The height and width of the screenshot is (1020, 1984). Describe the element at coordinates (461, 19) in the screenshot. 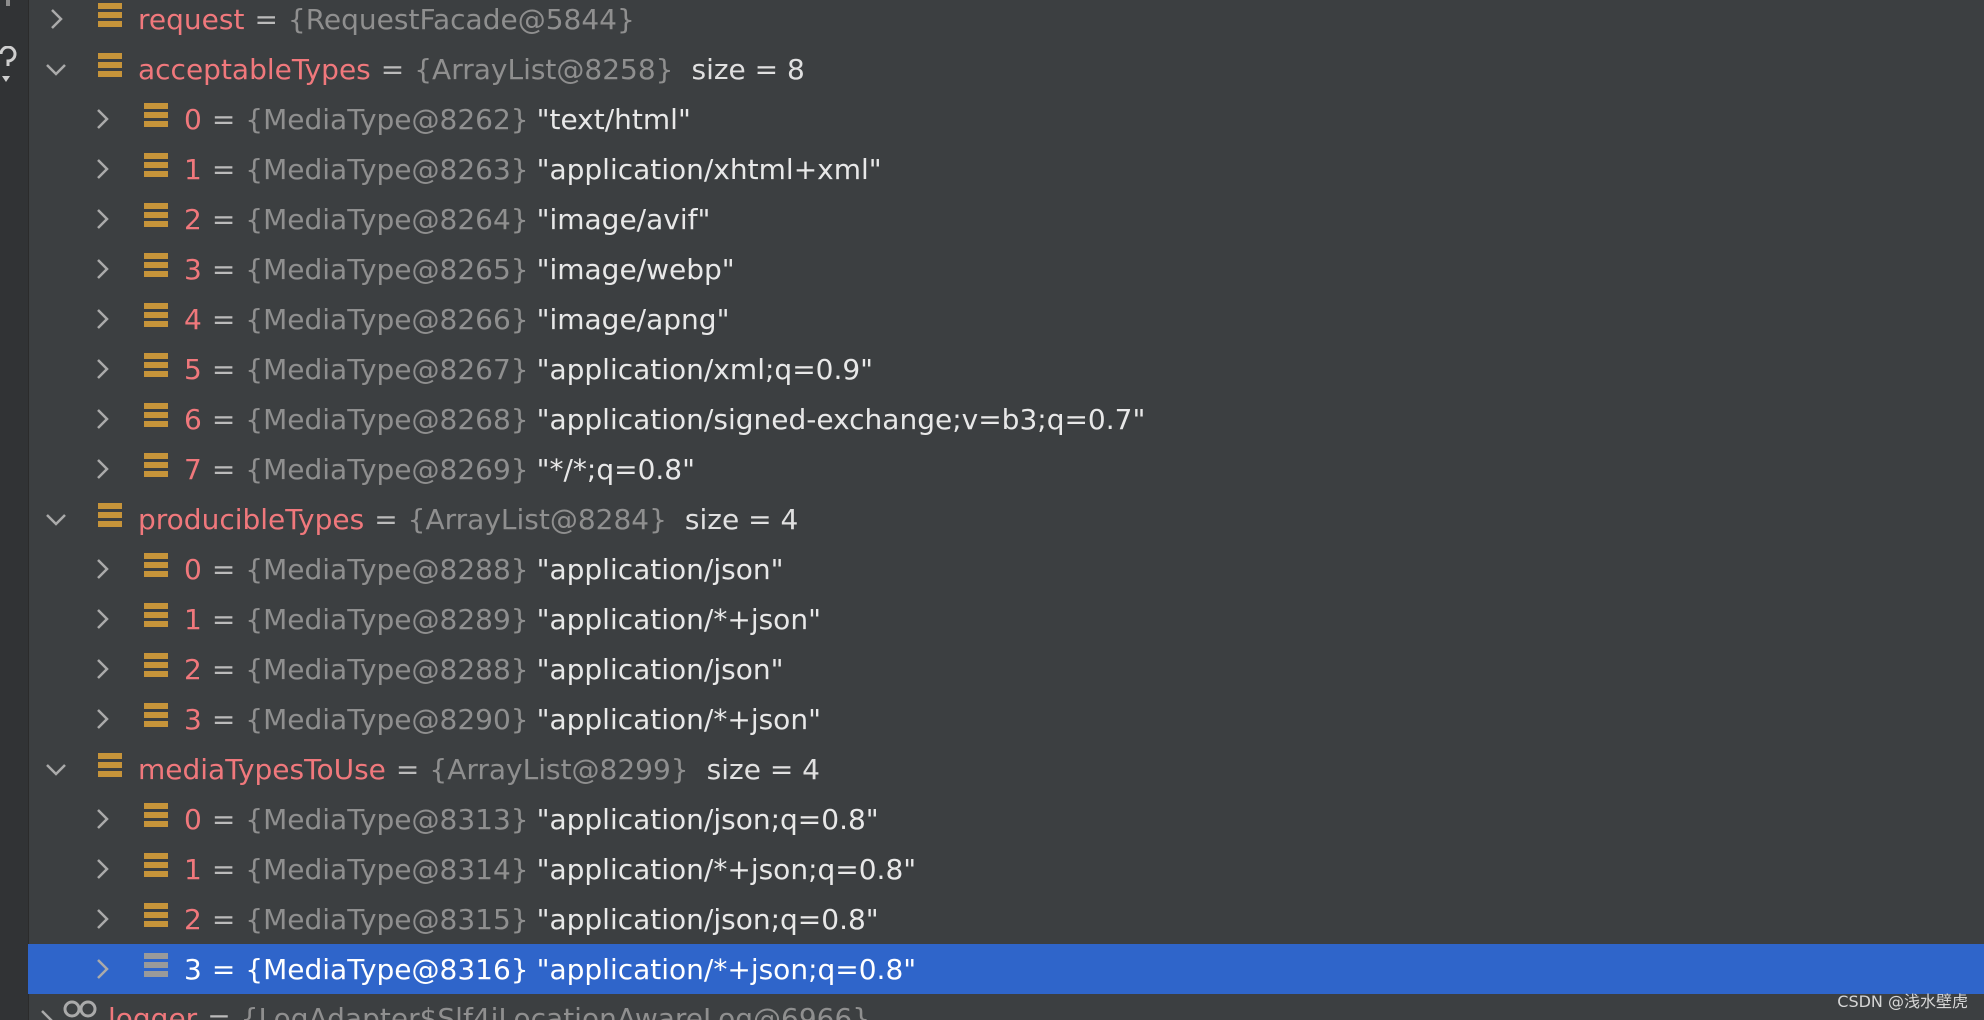

I see `object-reference: {RequestFacade@5844}` at that location.